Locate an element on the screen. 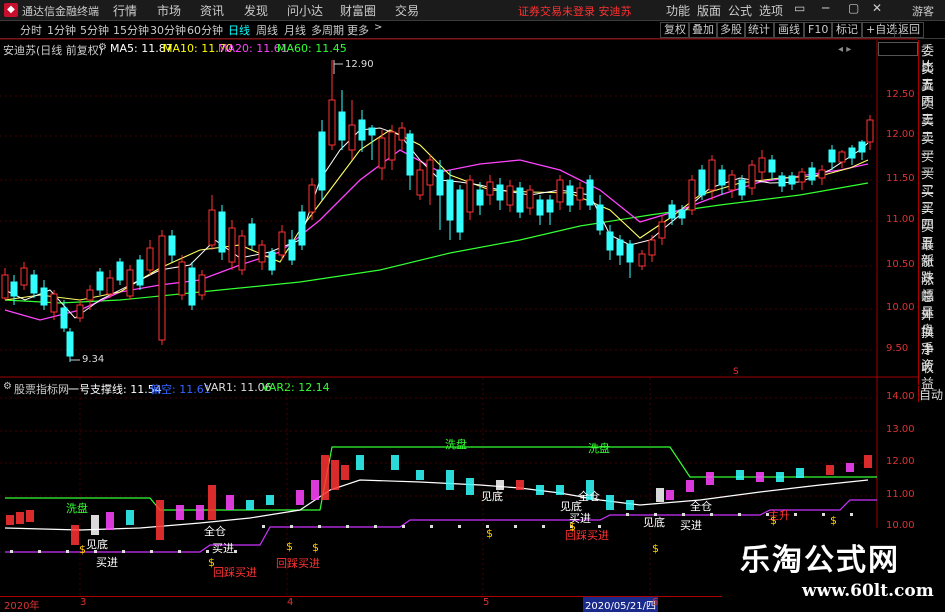 Image resolution: width=945 pixels, height=612 pixels. auto-tab: 自动 is located at coordinates (931, 394).